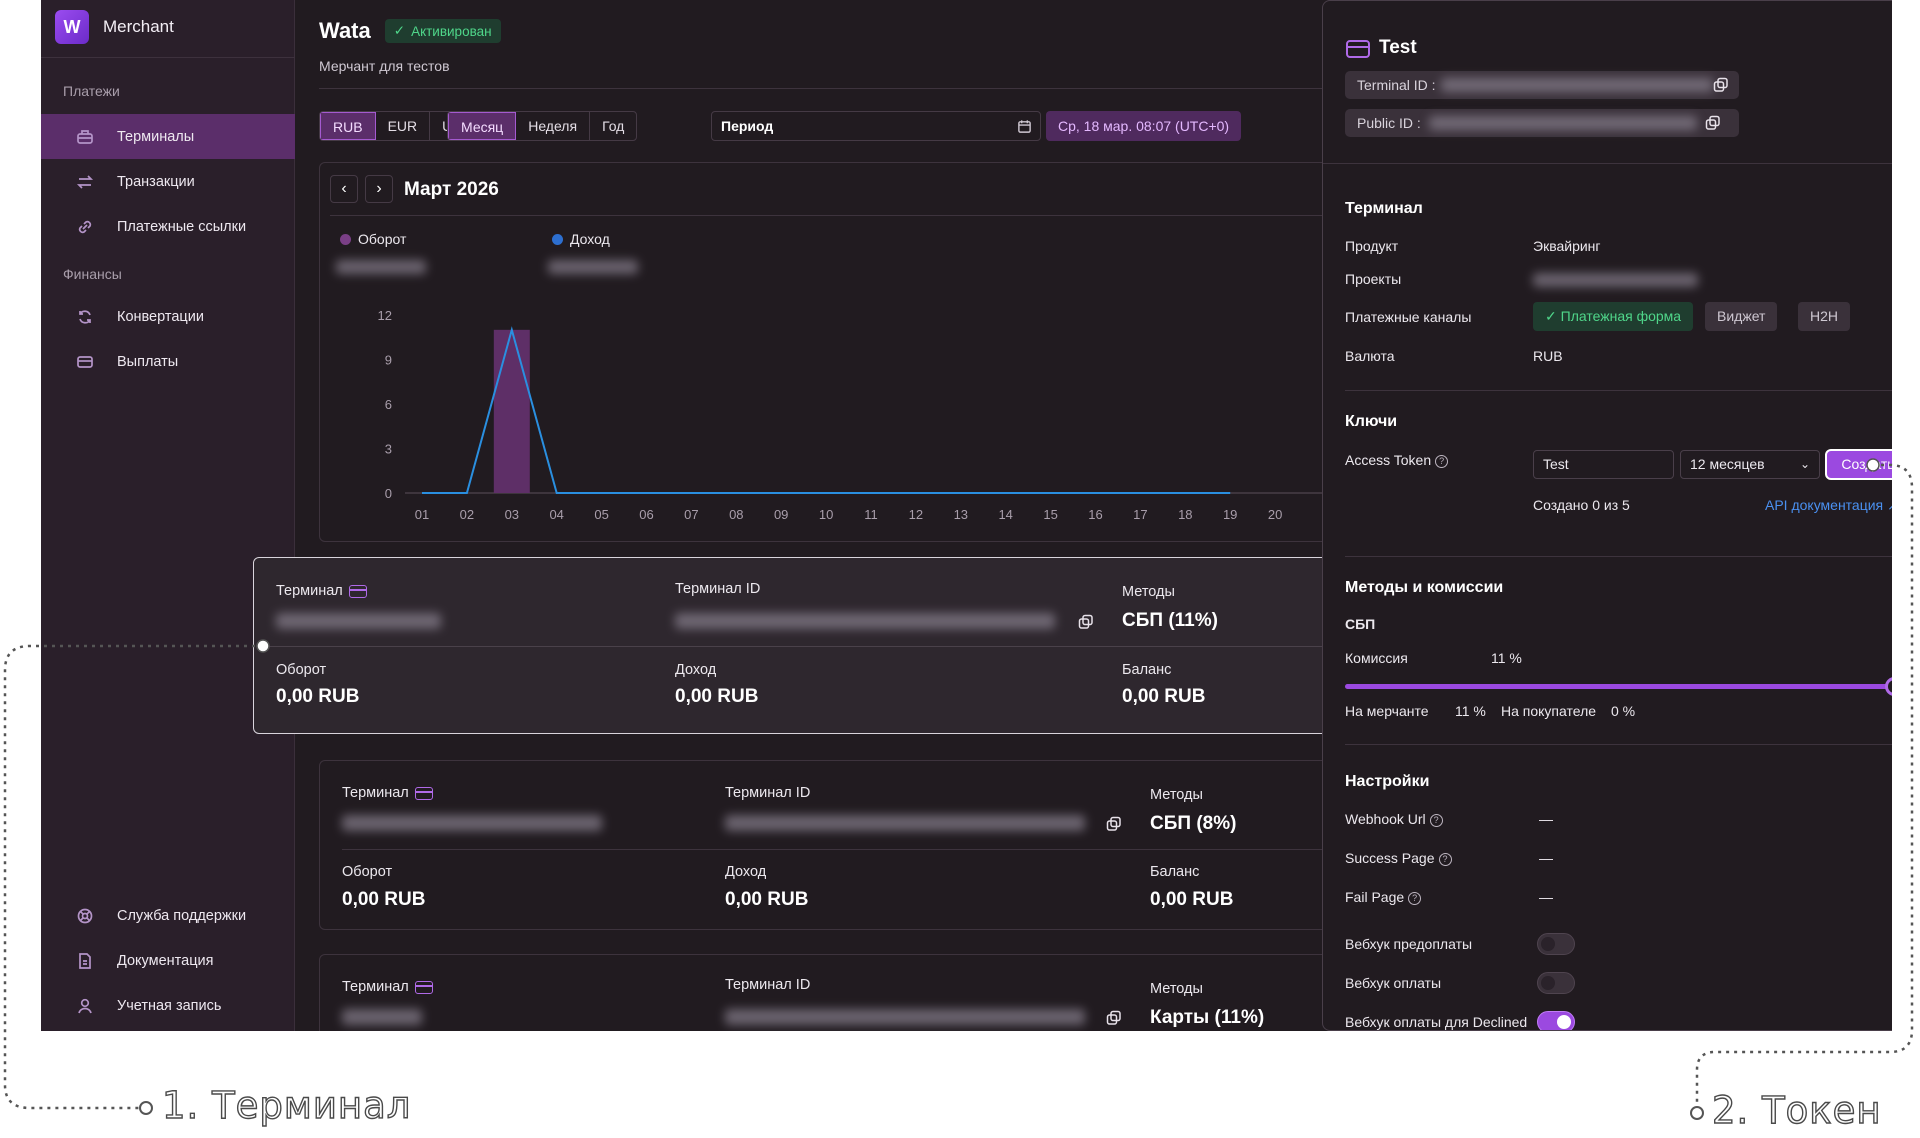  I want to click on annotation-step-2: 2. Токен, so click(1796, 1110).